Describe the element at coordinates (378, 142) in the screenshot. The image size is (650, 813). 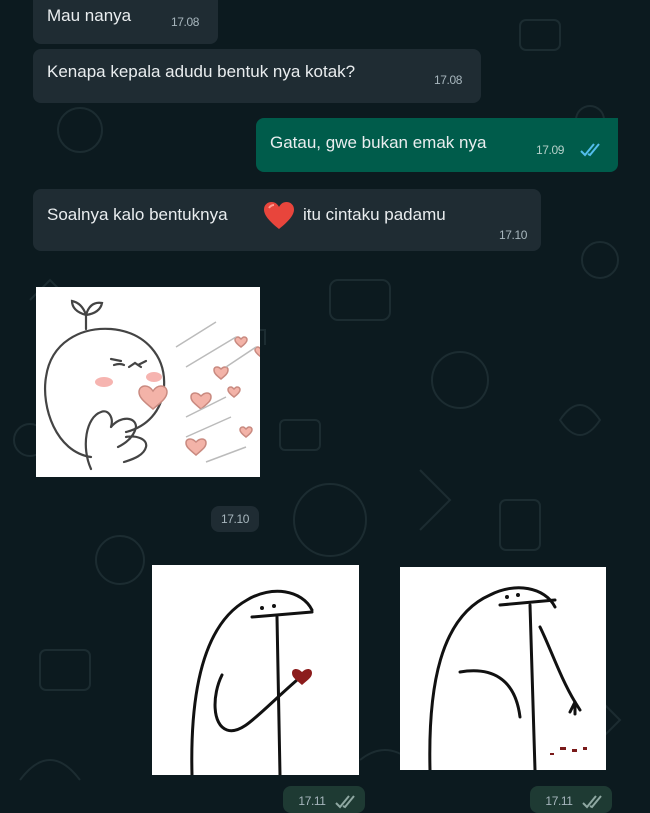
I see `message-text: Gatau, gwe bukan emak nya` at that location.